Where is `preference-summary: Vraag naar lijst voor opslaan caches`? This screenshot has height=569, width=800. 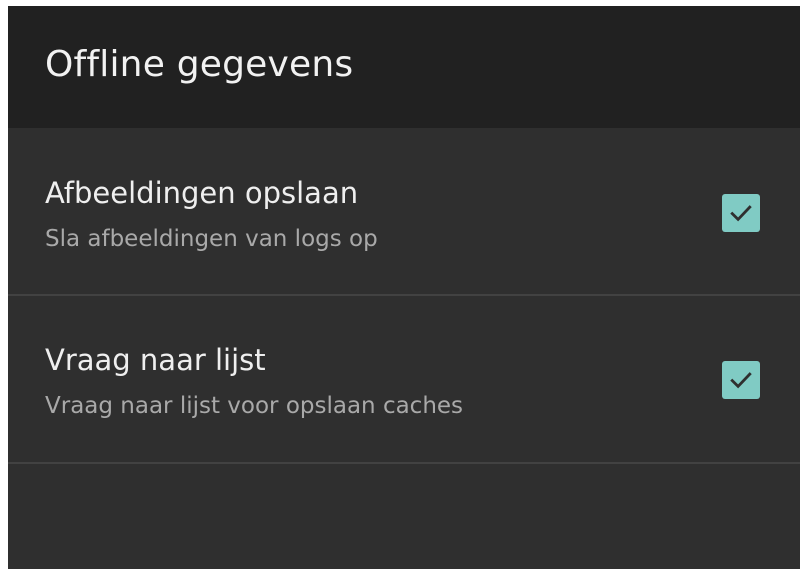
preference-summary: Vraag naar lijst voor opslaan caches is located at coordinates (254, 406).